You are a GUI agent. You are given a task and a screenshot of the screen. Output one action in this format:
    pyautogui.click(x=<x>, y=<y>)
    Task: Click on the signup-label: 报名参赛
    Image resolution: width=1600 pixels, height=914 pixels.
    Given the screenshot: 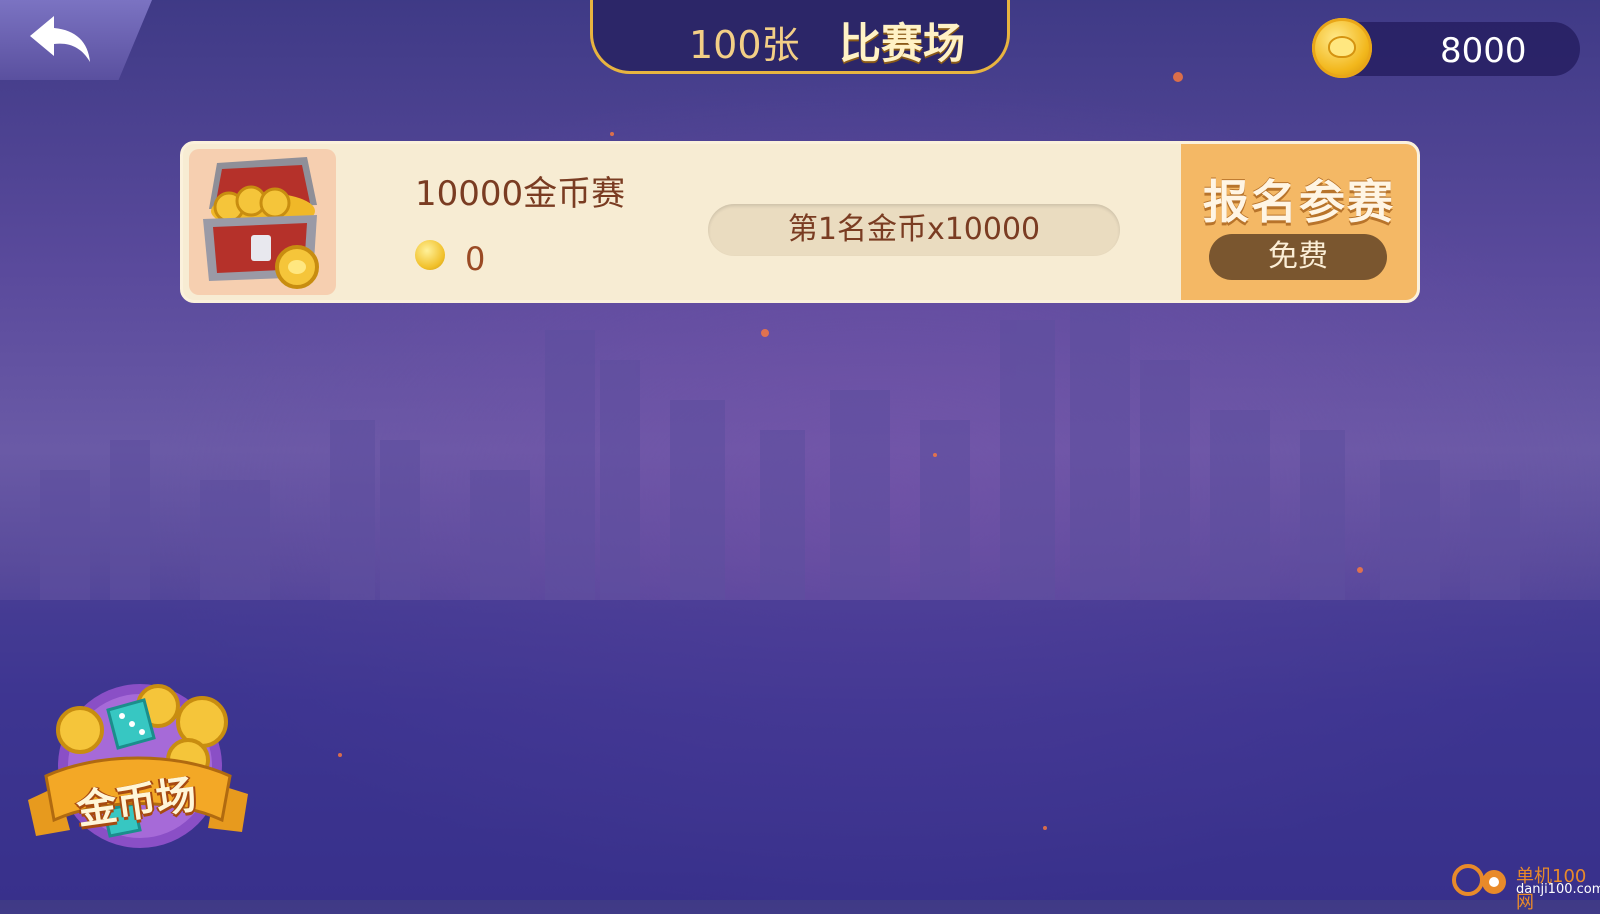 What is the action you would take?
    pyautogui.click(x=1299, y=202)
    